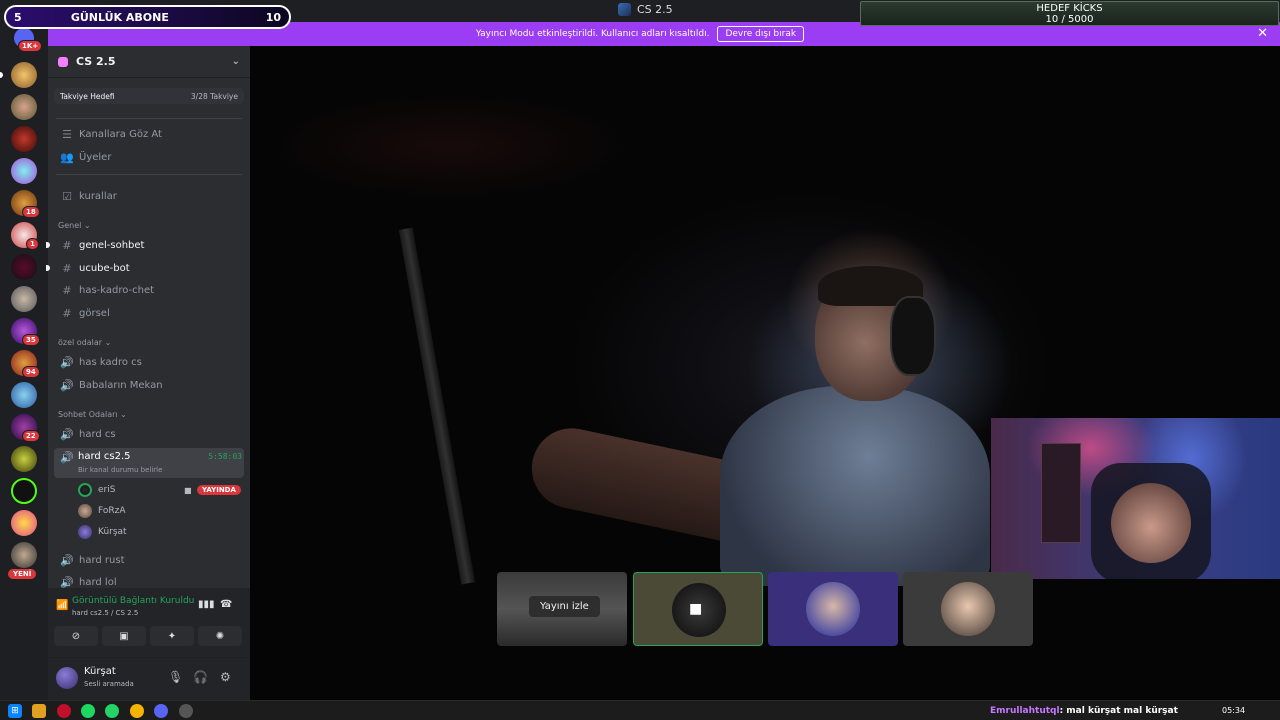 The width and height of the screenshot is (1280, 720). I want to click on category-ozel-odalar: özel odalar ⌄, so click(84, 342).